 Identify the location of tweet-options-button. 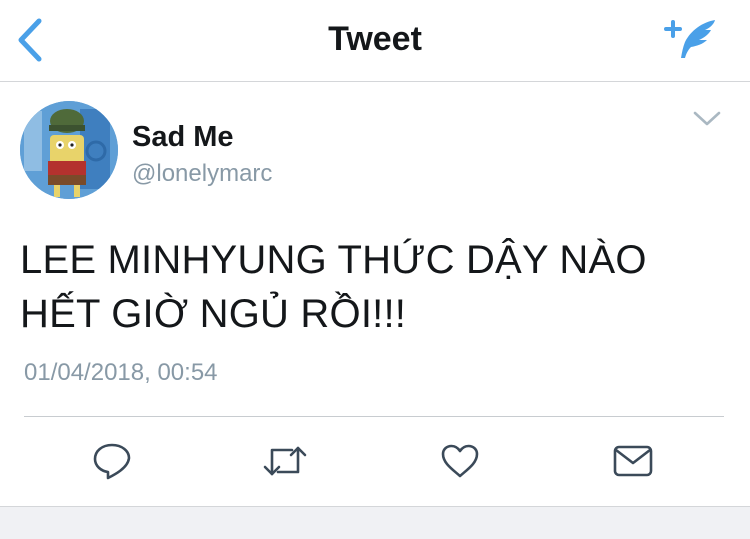
(707, 119).